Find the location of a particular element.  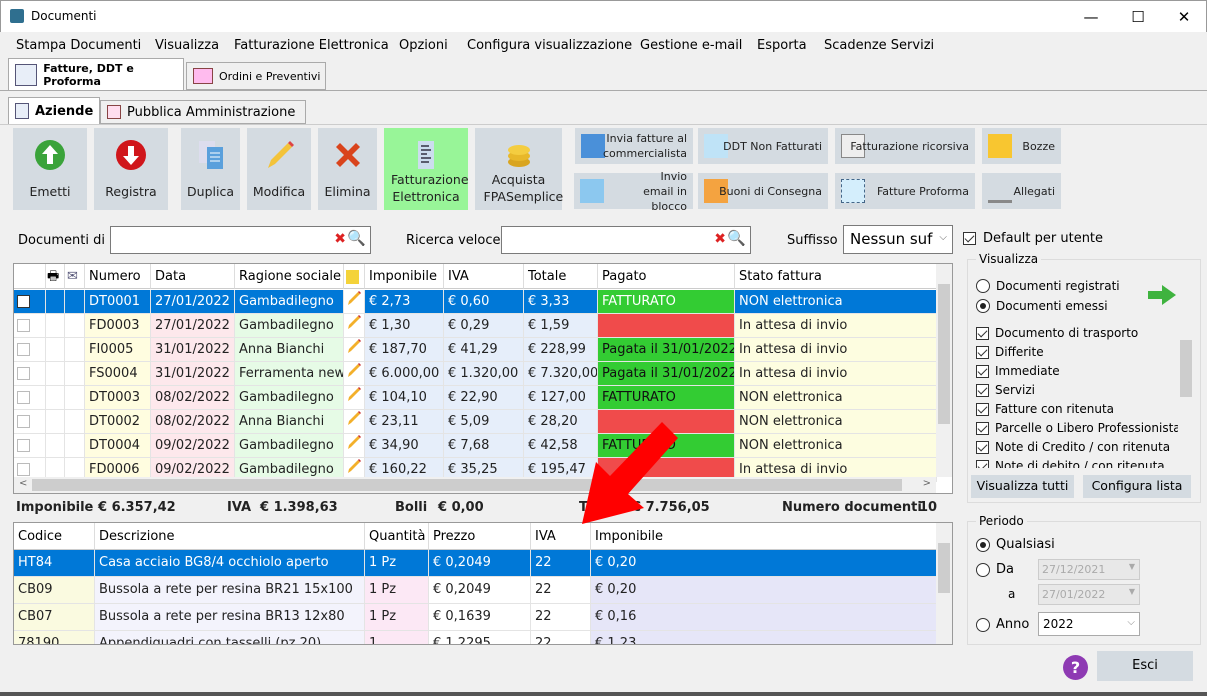

col-quantita: Quantità is located at coordinates (397, 536).